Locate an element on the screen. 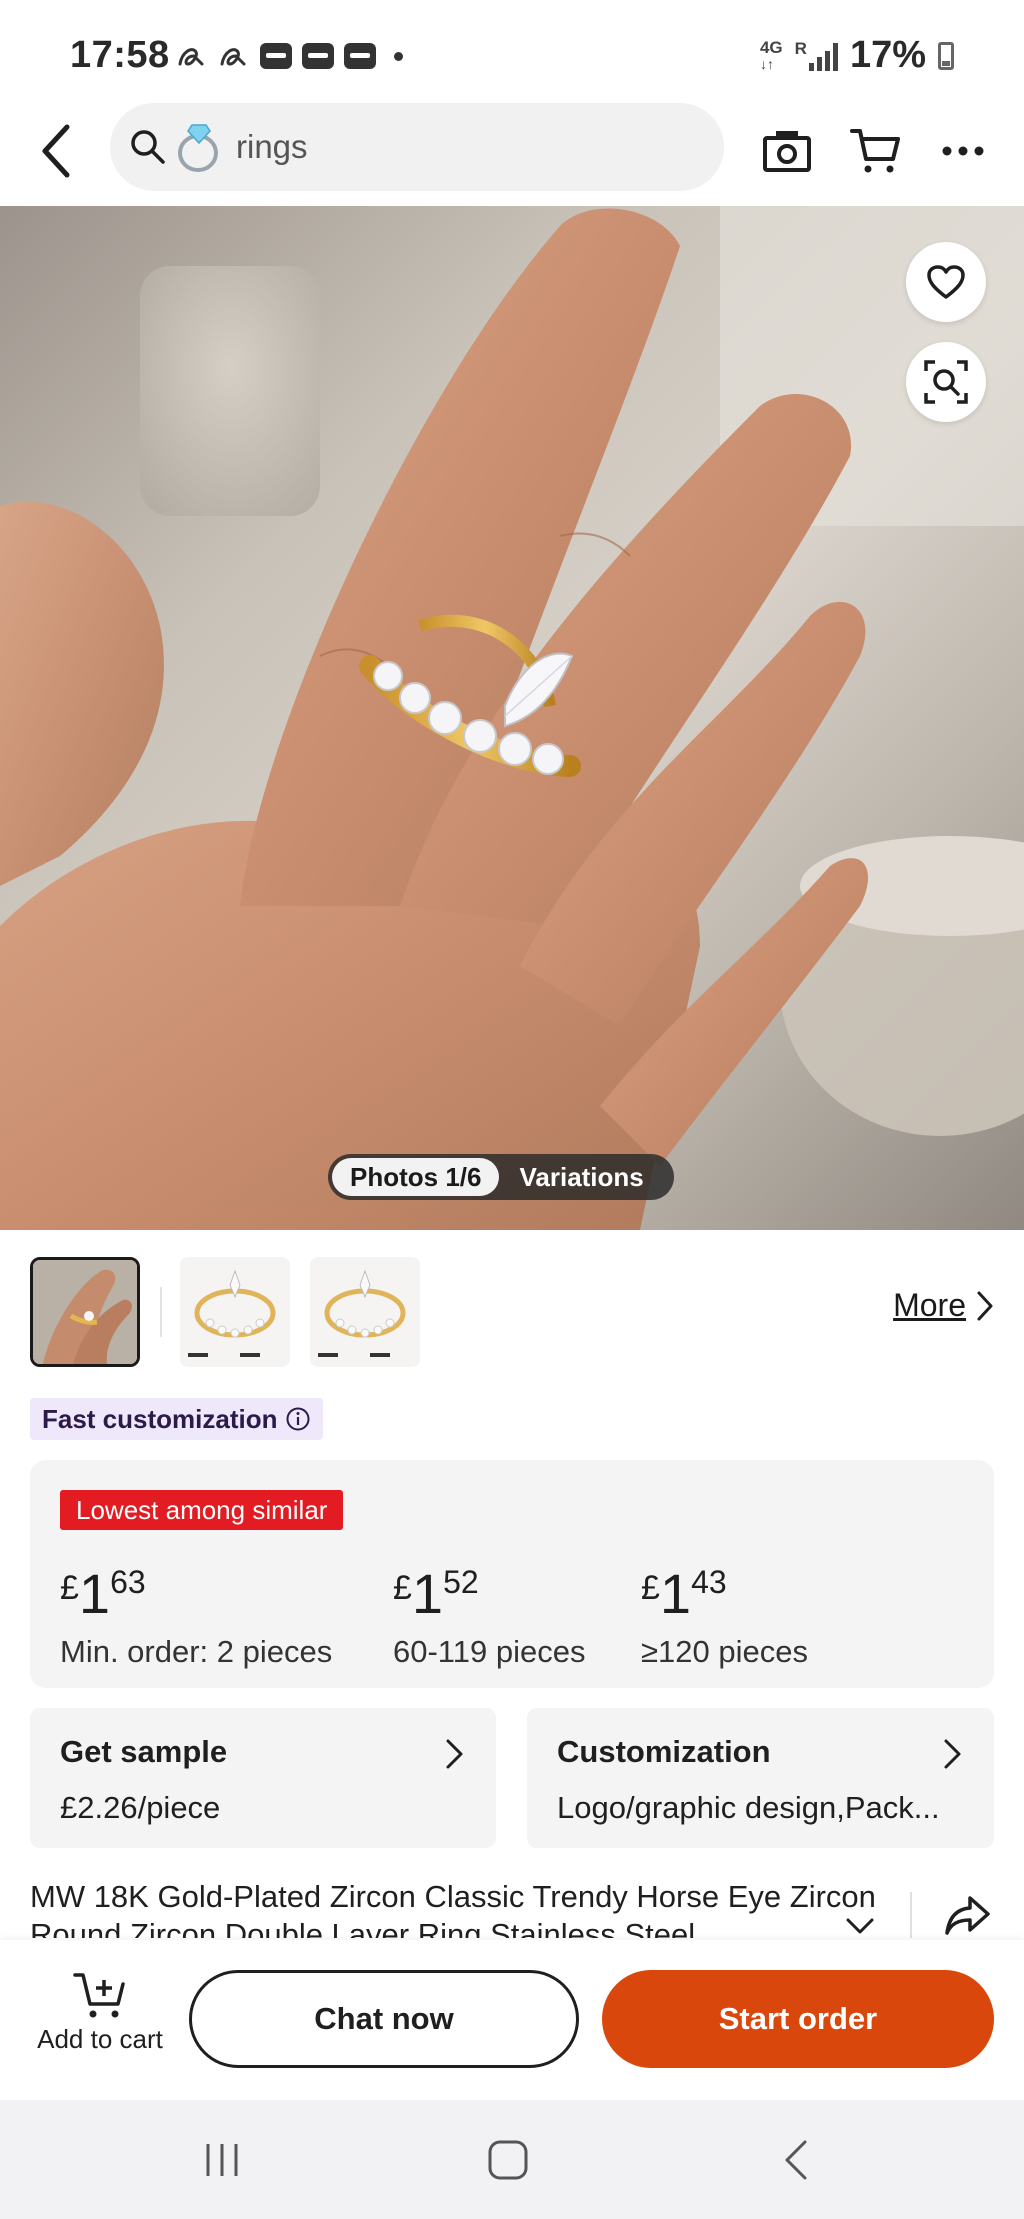  info-icon is located at coordinates (298, 1419).